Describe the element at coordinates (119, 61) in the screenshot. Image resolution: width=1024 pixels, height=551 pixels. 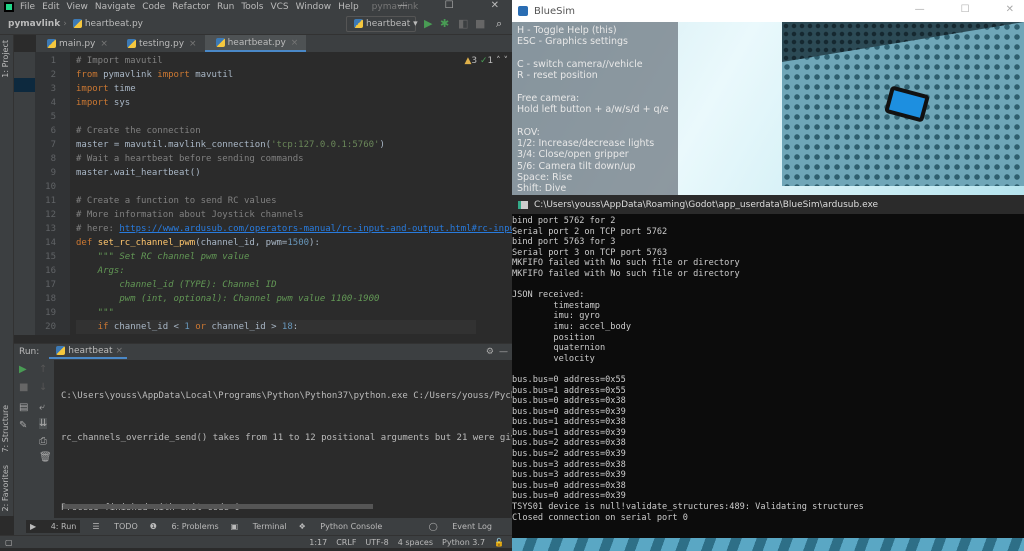
I see `code-line: # Import mavutil` at that location.